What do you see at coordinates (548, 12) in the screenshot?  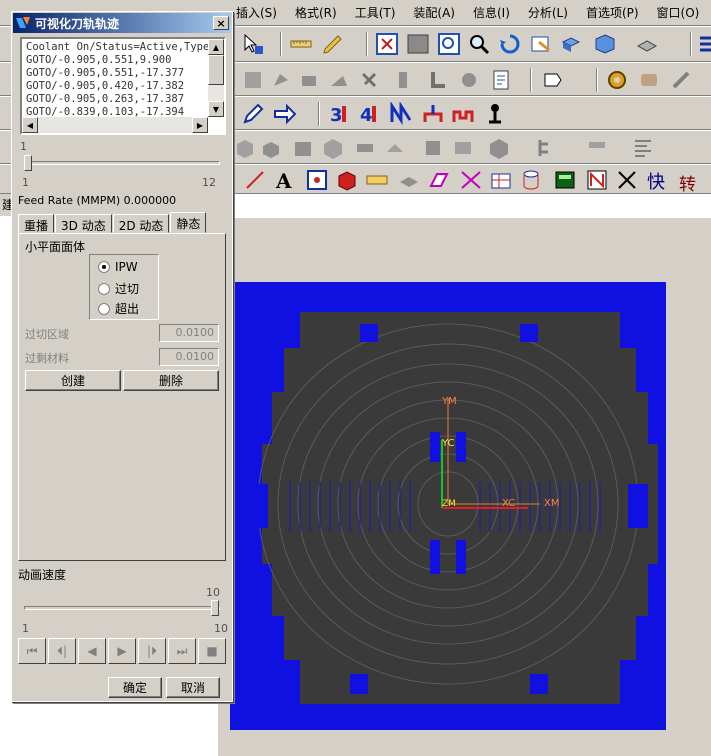 I see `menu-analysis: 分析(L)` at bounding box center [548, 12].